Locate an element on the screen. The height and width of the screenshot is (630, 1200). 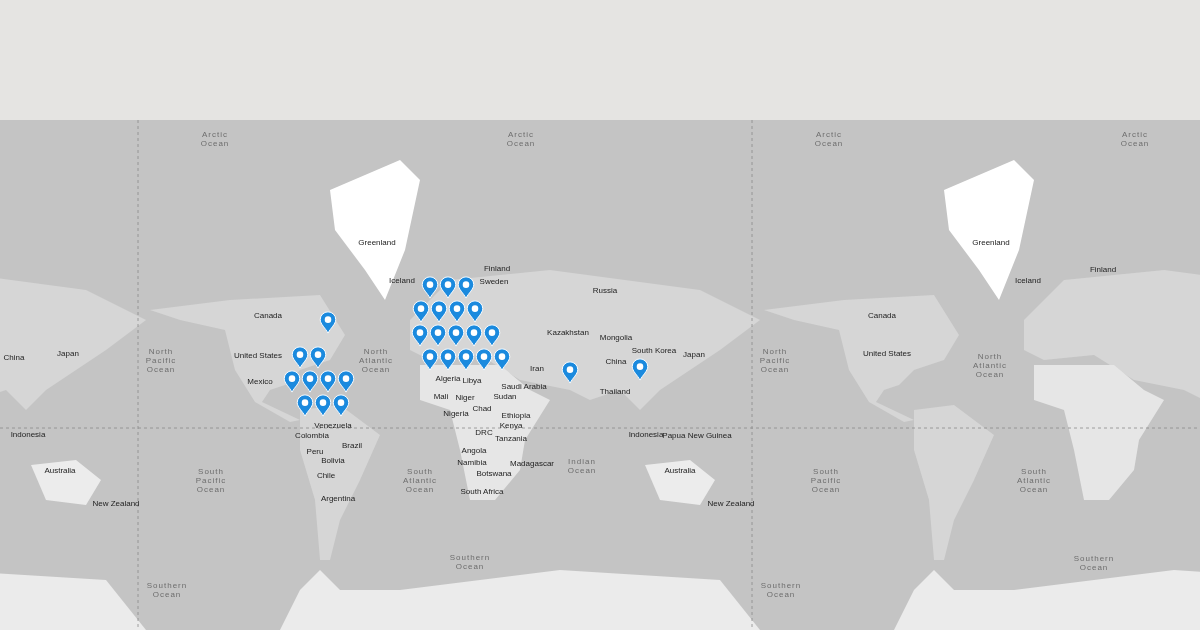
country-label: Sudan is located at coordinates (505, 397).